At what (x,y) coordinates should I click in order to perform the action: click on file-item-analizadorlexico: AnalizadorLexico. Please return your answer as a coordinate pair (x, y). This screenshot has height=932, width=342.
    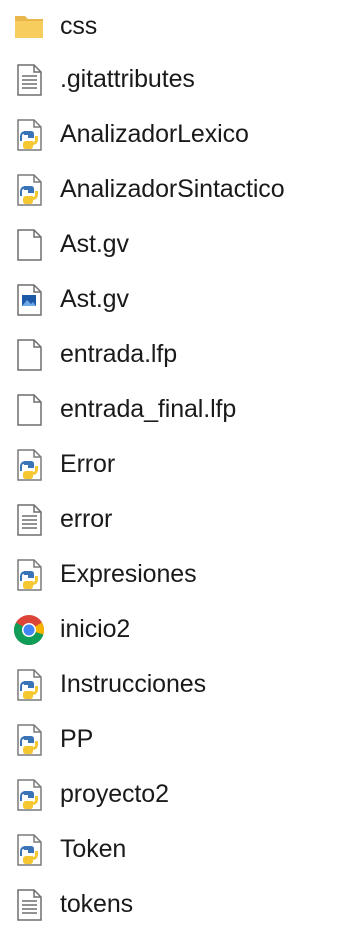
    Looking at the image, I should click on (171, 134).